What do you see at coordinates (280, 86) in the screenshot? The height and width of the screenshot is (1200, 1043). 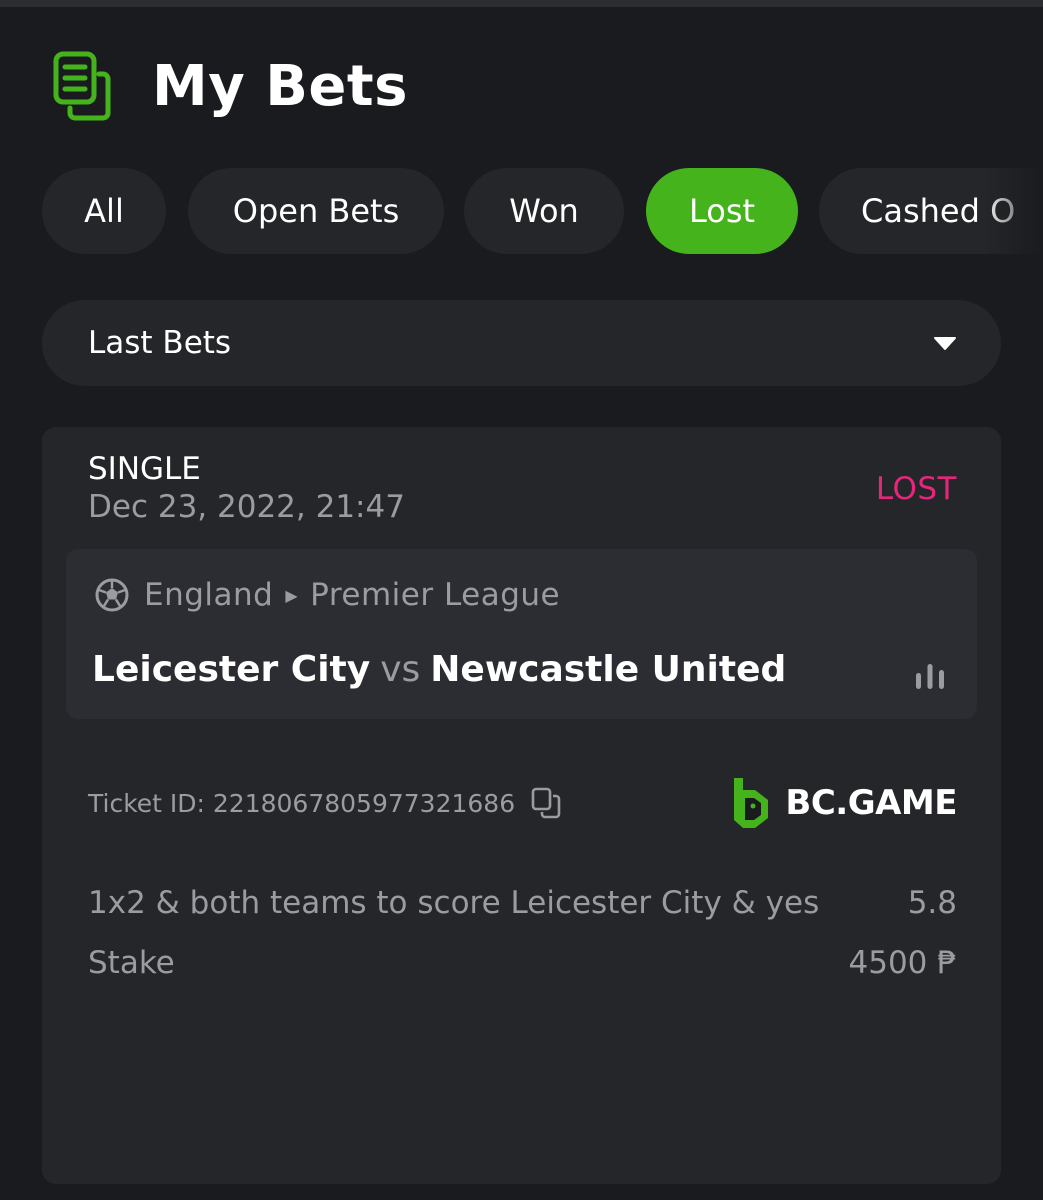 I see `page-title: My Bets` at bounding box center [280, 86].